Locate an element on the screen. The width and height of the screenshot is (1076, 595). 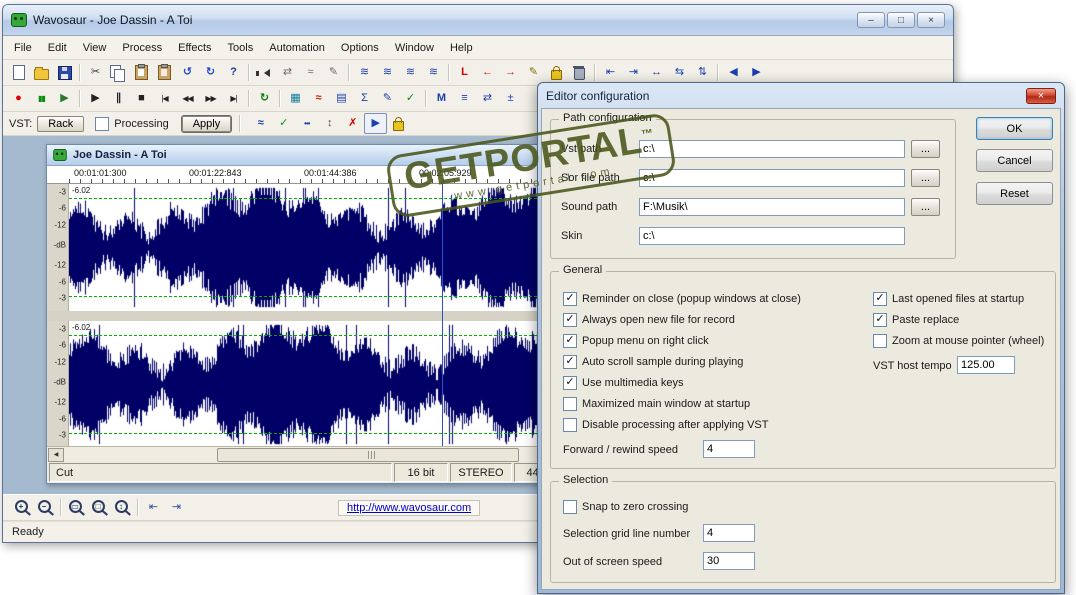
vst-move-button: ↕ is located at coordinates (329, 123).